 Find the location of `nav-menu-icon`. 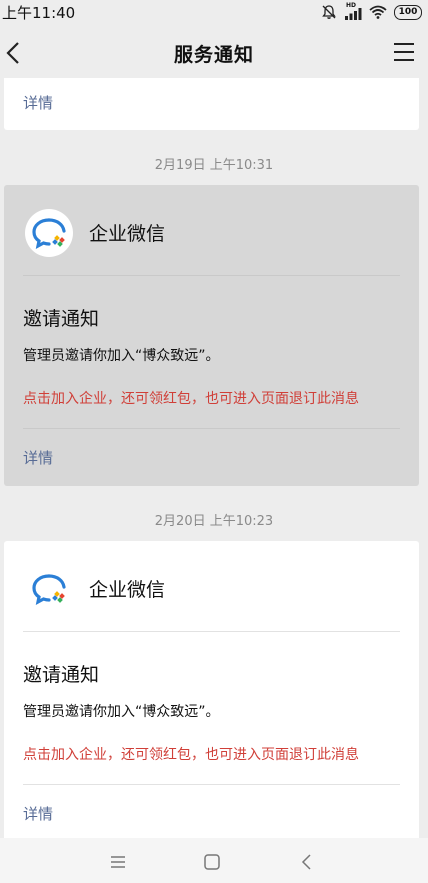

nav-menu-icon is located at coordinates (118, 862).